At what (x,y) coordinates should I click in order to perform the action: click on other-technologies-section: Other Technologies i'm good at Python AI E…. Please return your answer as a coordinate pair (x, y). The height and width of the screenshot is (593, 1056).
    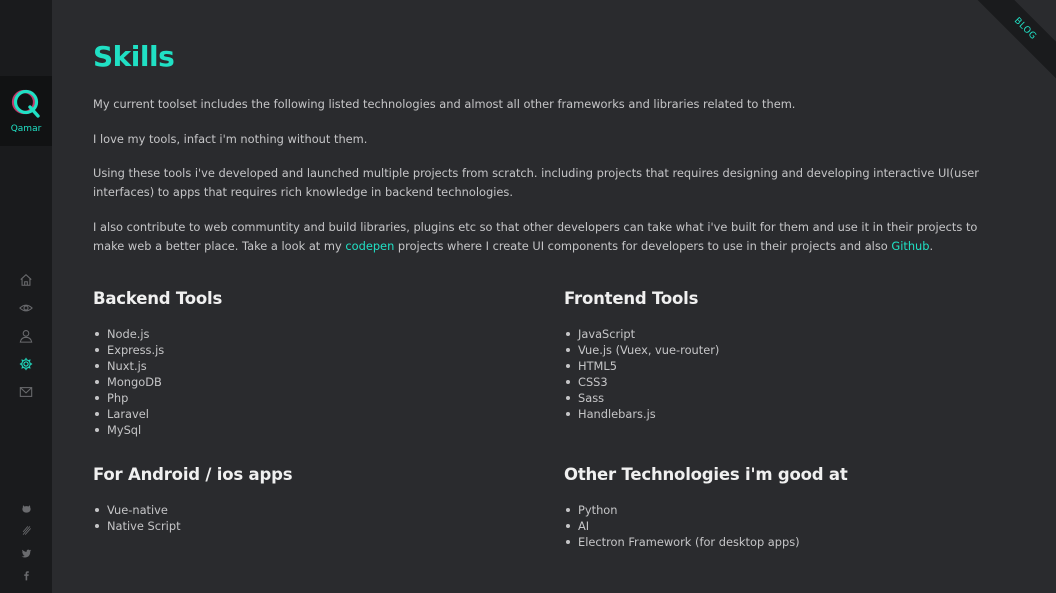
    Looking at the image, I should click on (774, 507).